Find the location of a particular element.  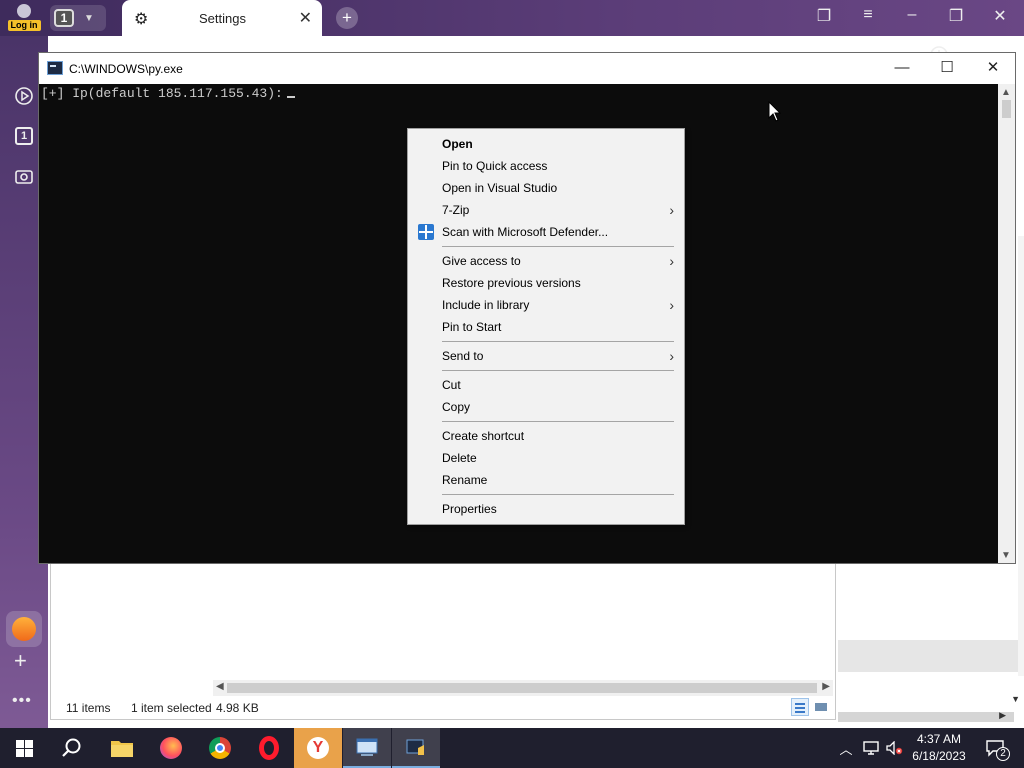

tab-count-sidebar-button: 1 is located at coordinates (24, 136).